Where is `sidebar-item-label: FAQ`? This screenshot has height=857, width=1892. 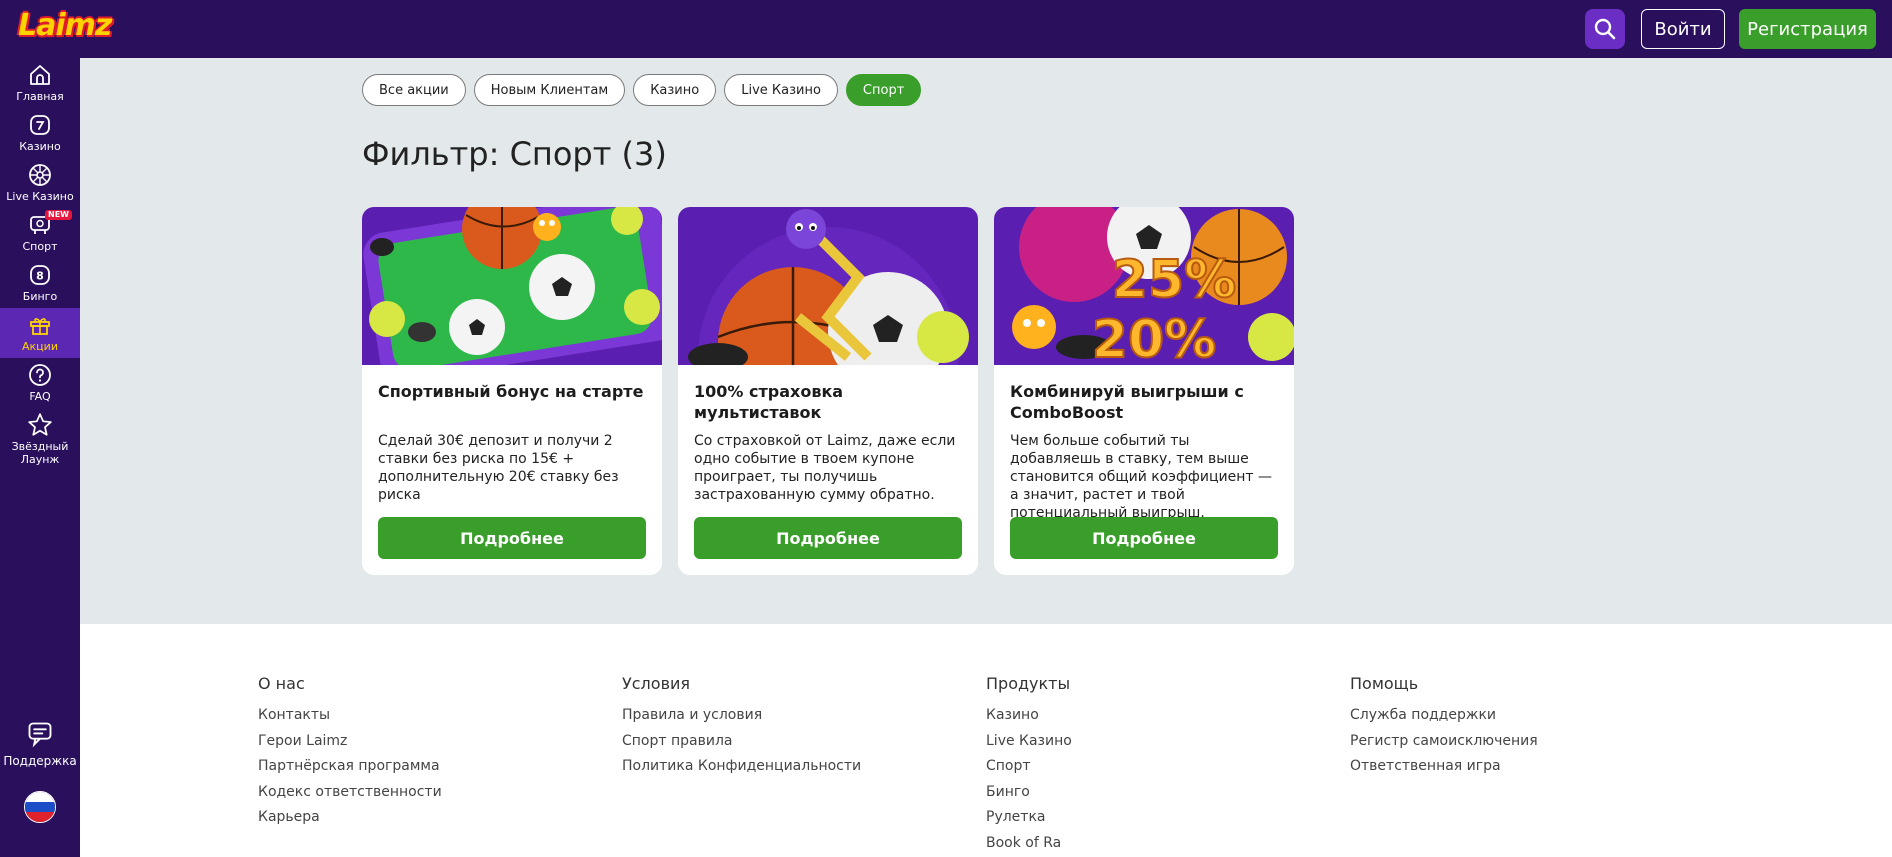 sidebar-item-label: FAQ is located at coordinates (40, 396).